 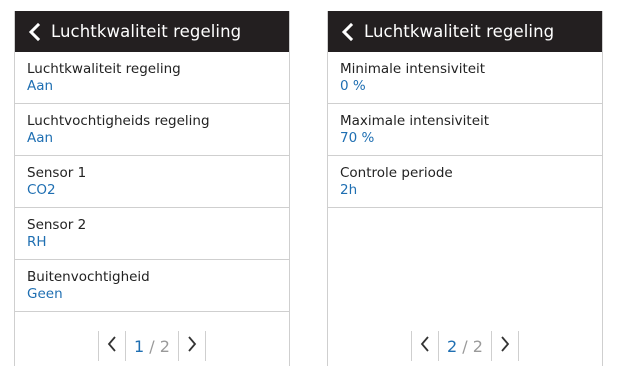 I want to click on setting-item-luchtkwaliteit-regeling: Luchtkwaliteit regeling Aan, so click(x=152, y=78).